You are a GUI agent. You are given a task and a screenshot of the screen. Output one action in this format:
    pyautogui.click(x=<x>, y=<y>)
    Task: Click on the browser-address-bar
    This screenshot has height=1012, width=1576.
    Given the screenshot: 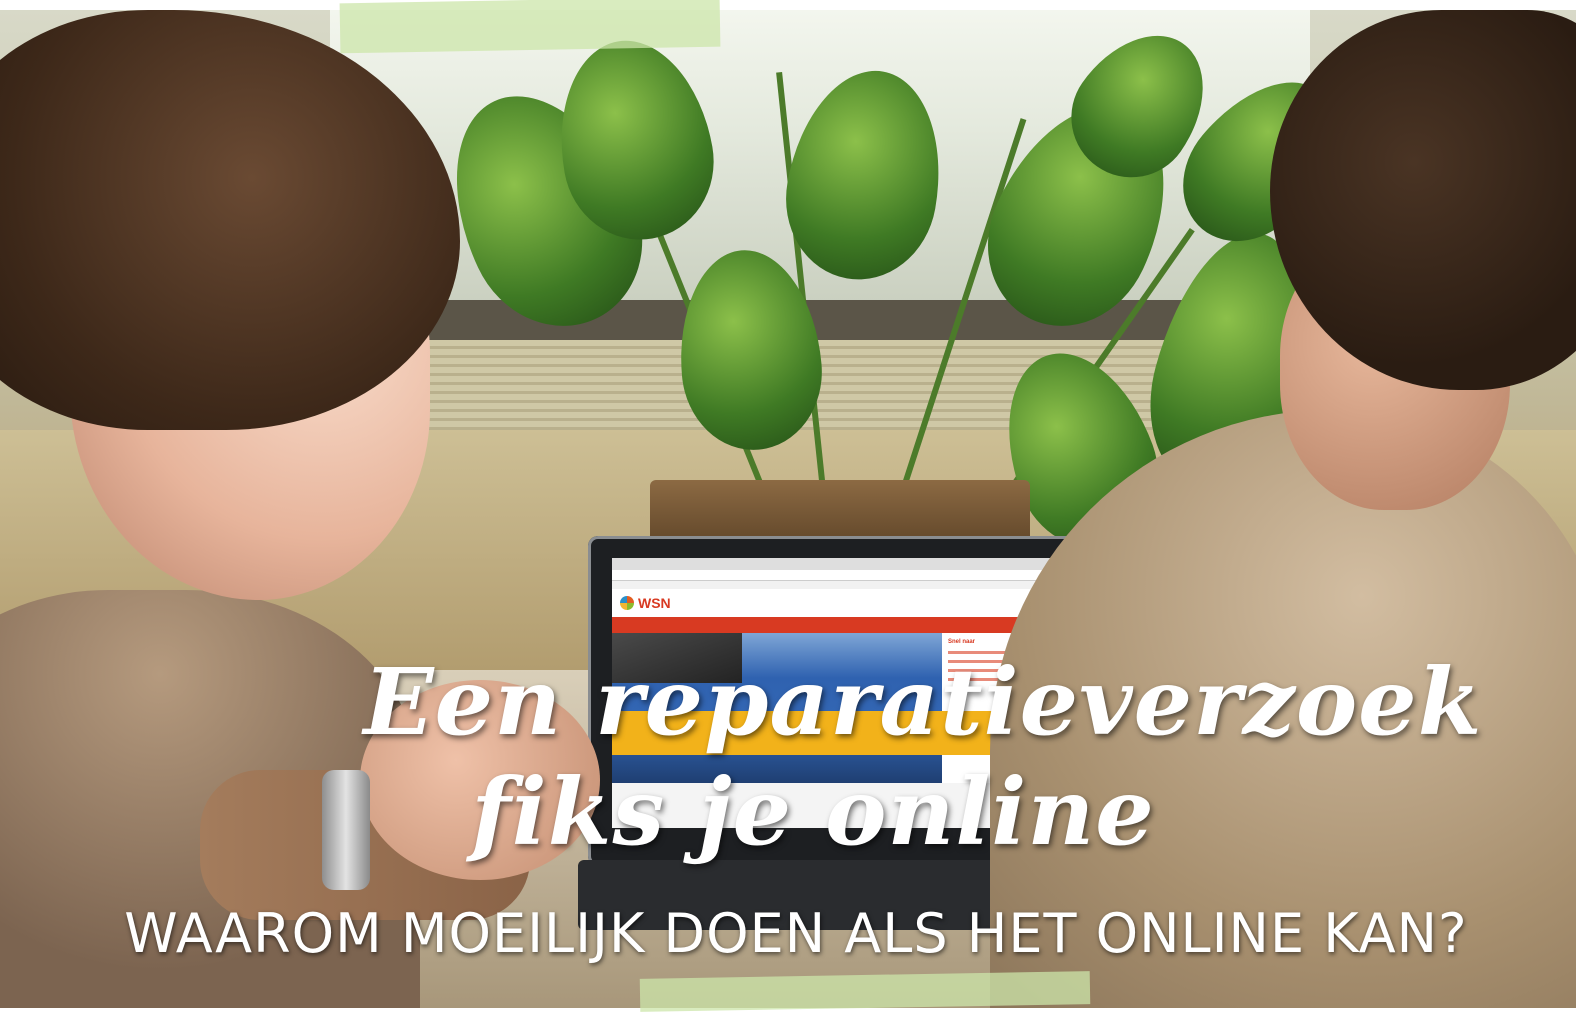 What is the action you would take?
    pyautogui.click(x=834, y=575)
    